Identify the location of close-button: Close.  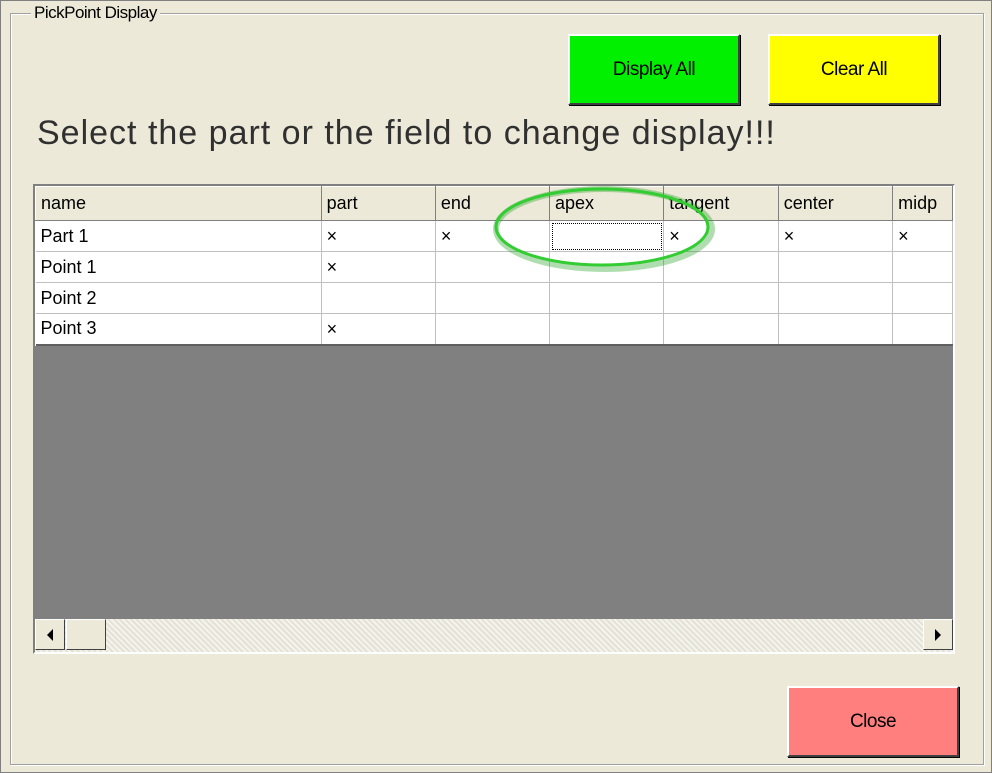
(873, 721).